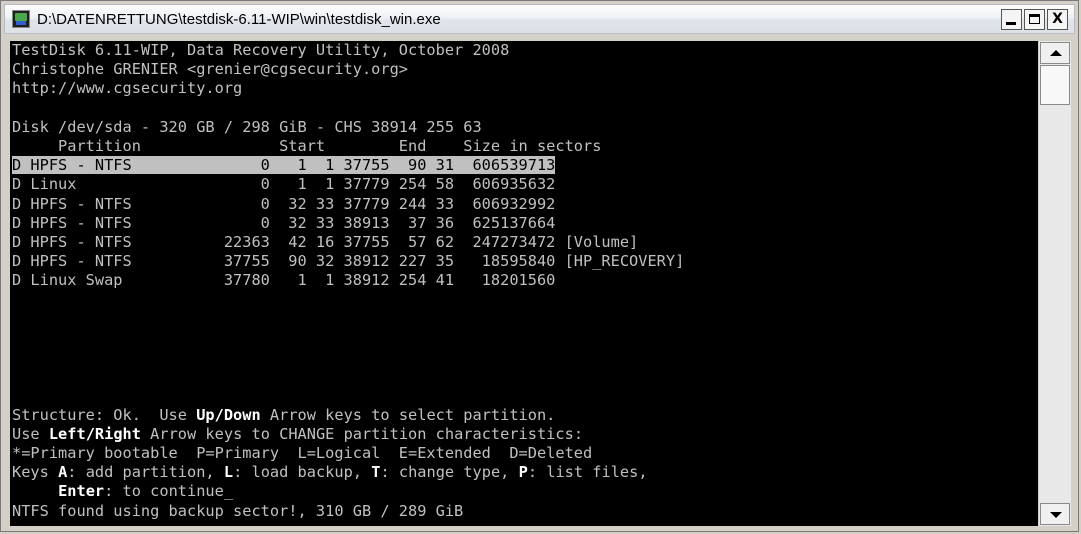 This screenshot has width=1081, height=534. I want to click on minimize-icon, so click(1011, 23).